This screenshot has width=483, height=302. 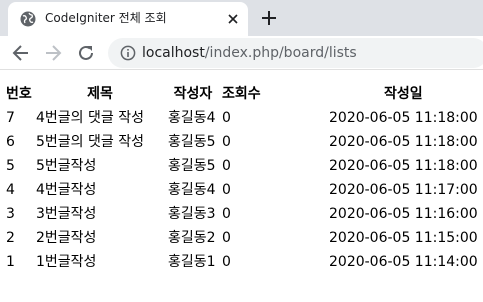 I want to click on address-bar: localhost/index.php/board/lists, so click(x=295, y=53).